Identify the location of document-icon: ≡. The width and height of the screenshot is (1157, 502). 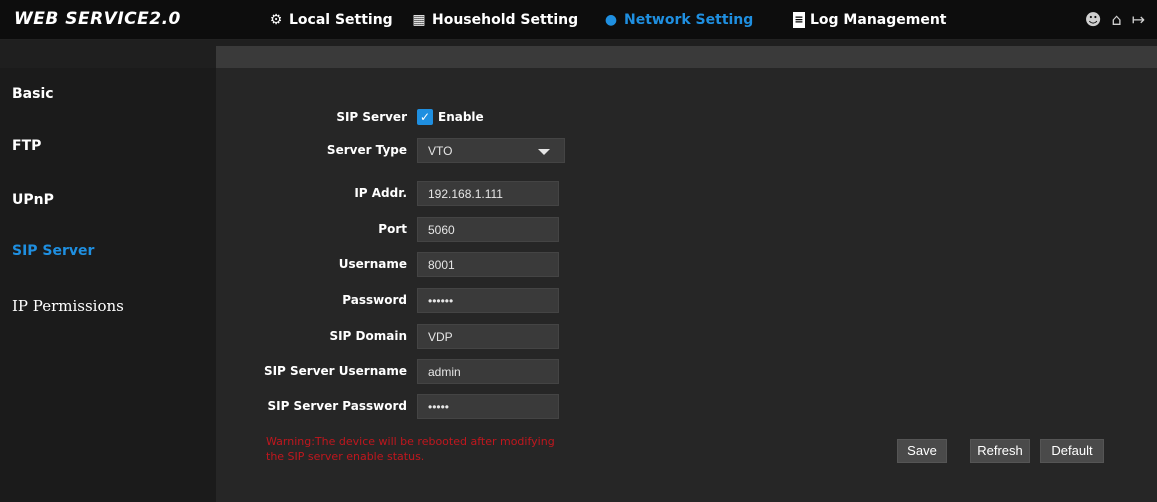
(799, 20).